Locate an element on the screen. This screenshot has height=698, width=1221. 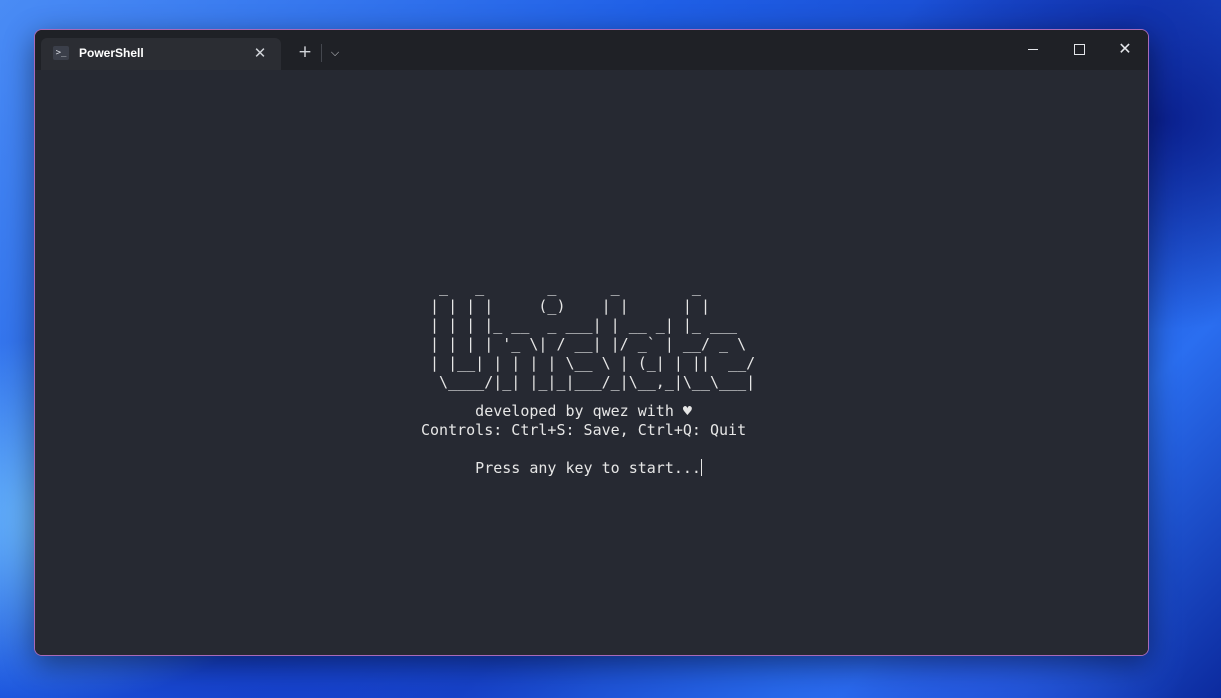
chevron-down-icon: ⌵ is located at coordinates (335, 53).